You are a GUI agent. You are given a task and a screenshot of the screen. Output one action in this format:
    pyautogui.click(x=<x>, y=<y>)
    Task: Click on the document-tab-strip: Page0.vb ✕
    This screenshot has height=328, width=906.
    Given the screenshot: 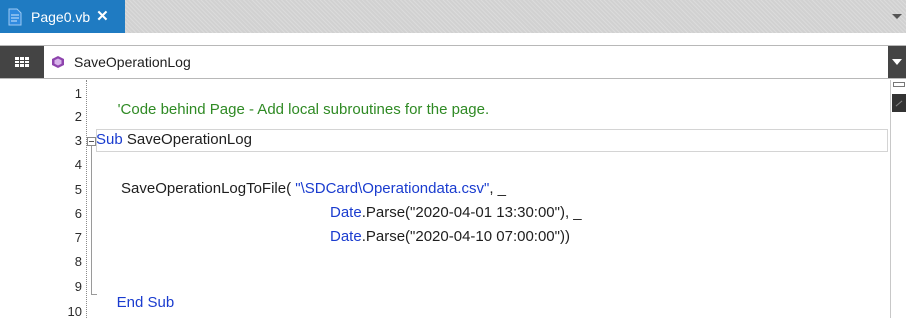 What is the action you would take?
    pyautogui.click(x=453, y=16)
    